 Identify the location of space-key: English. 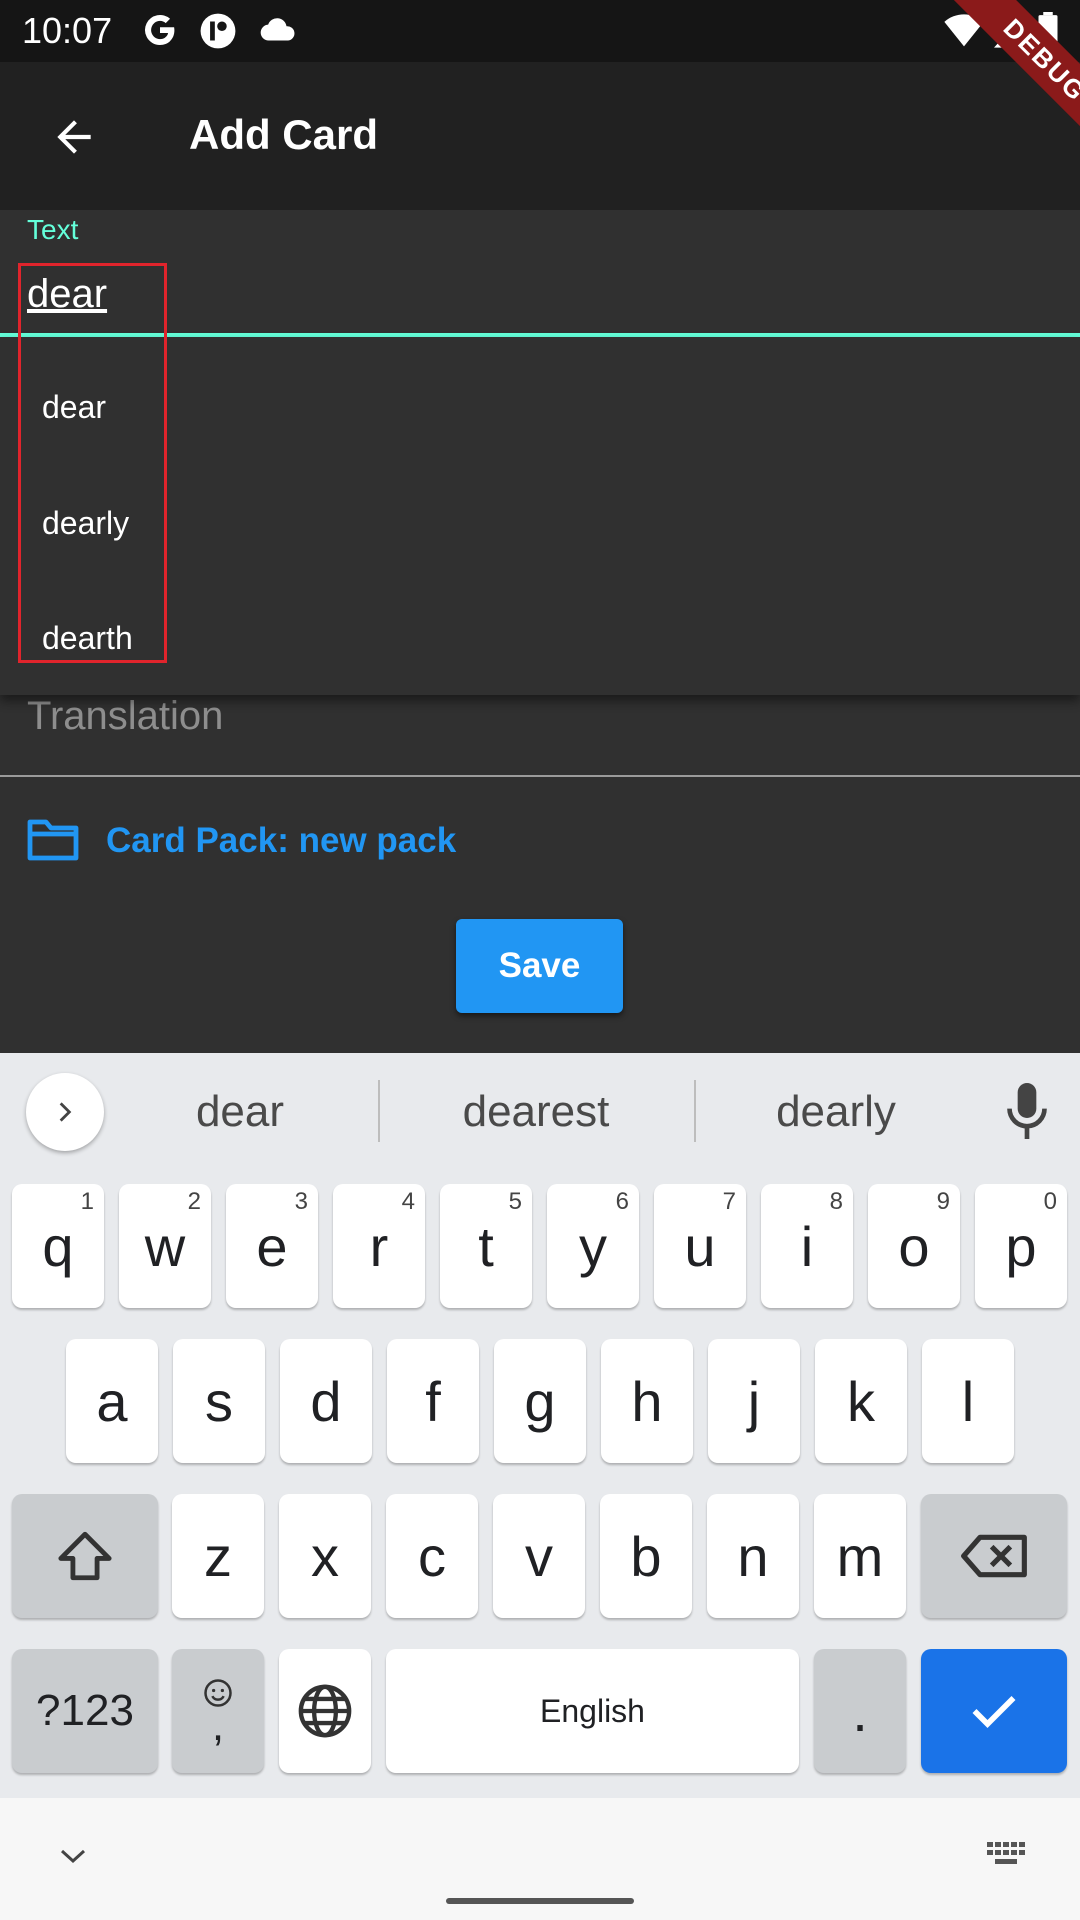
(592, 1711).